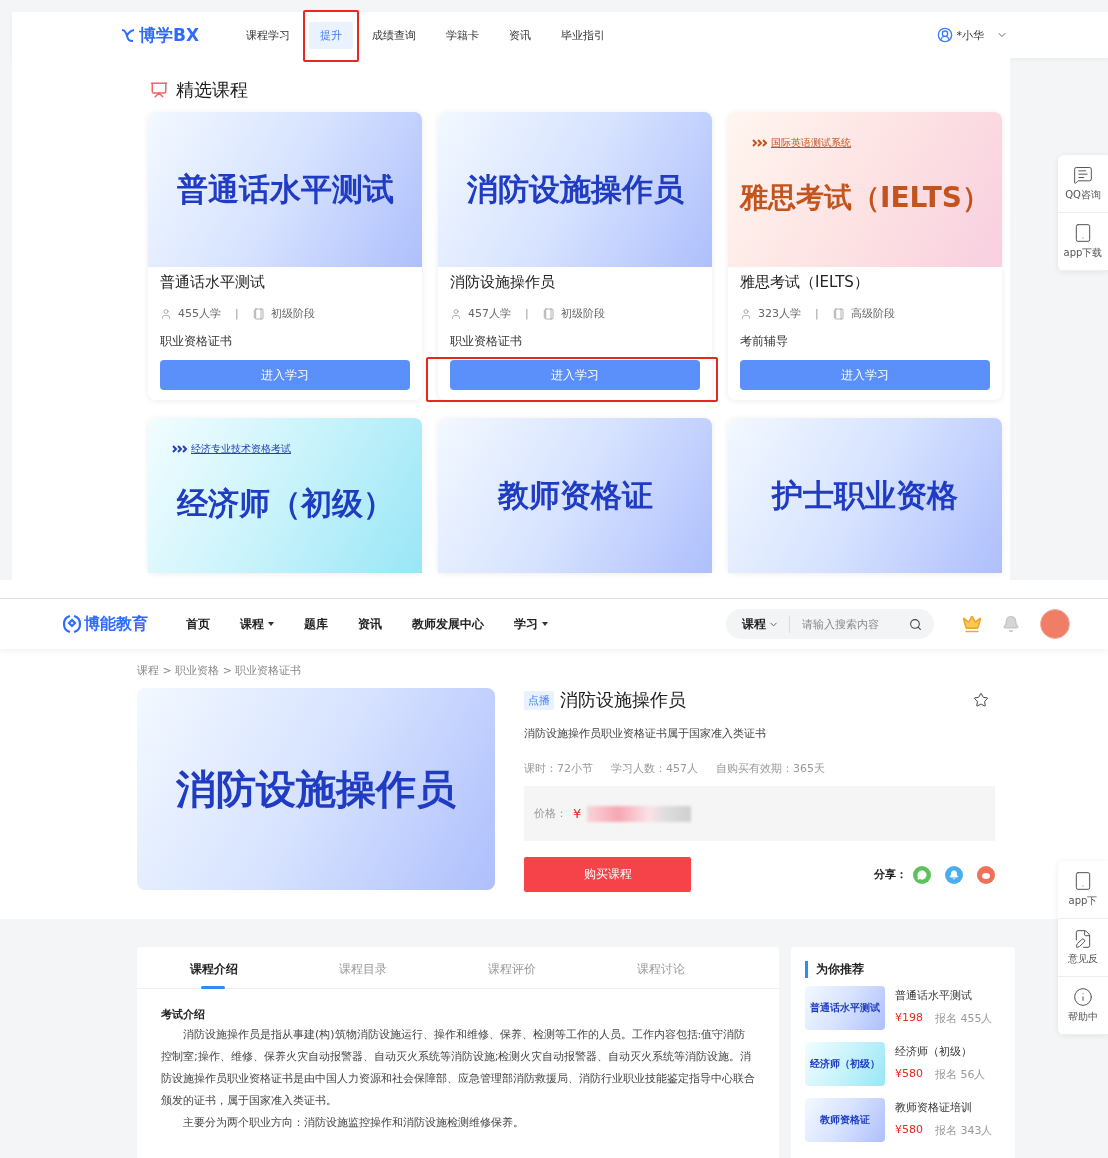 This screenshot has width=1108, height=1158. I want to click on buy-course-button: 购买课程, so click(607, 874).